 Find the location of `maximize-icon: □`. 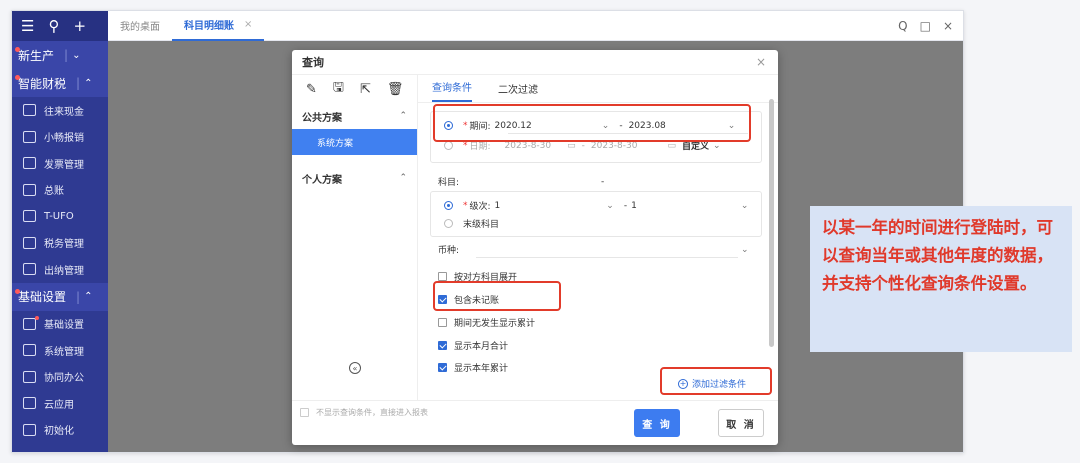

maximize-icon: □ is located at coordinates (925, 26).